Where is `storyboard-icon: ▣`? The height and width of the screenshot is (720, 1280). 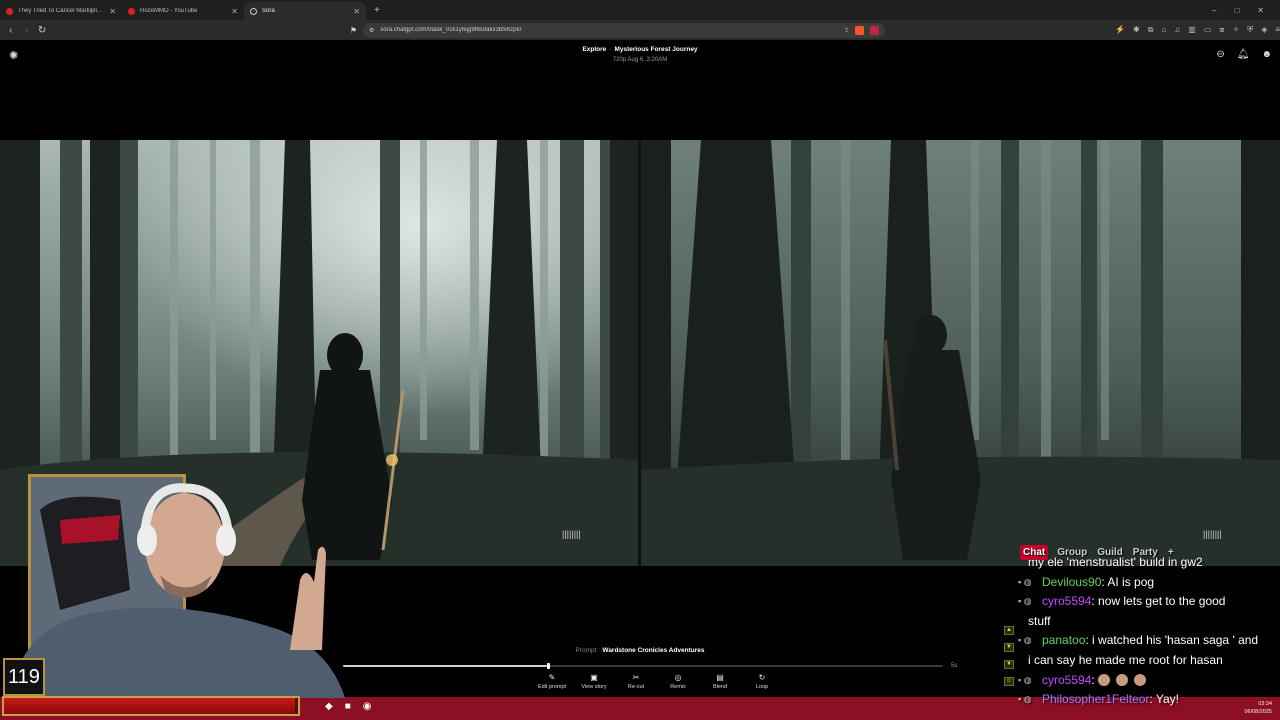
storyboard-icon: ▣ is located at coordinates (594, 677).